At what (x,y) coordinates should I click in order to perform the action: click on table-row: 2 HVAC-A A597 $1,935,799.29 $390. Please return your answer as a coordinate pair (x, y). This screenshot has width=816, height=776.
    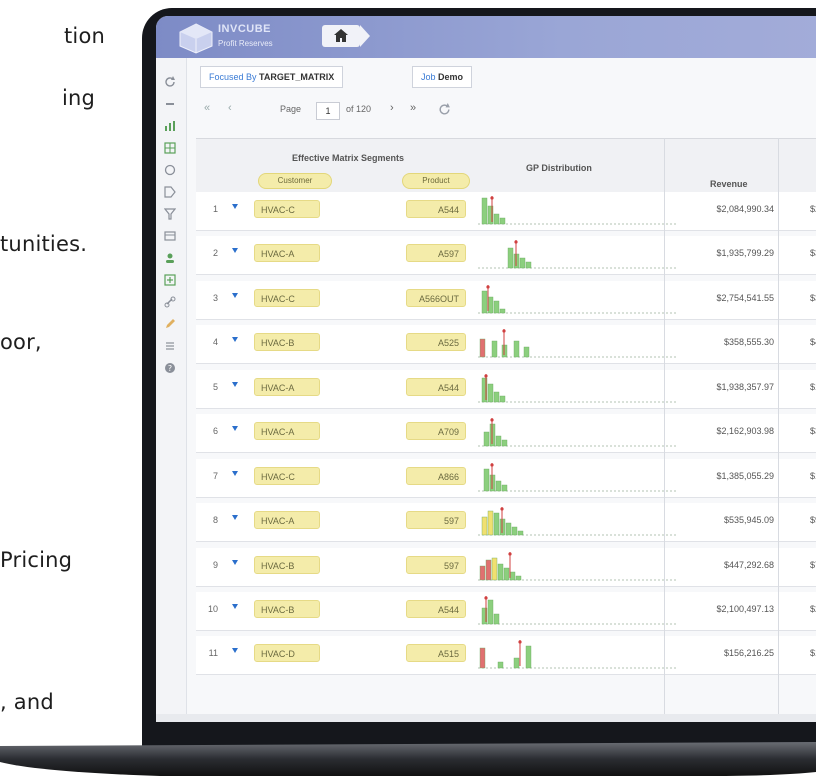
    Looking at the image, I should click on (506, 255).